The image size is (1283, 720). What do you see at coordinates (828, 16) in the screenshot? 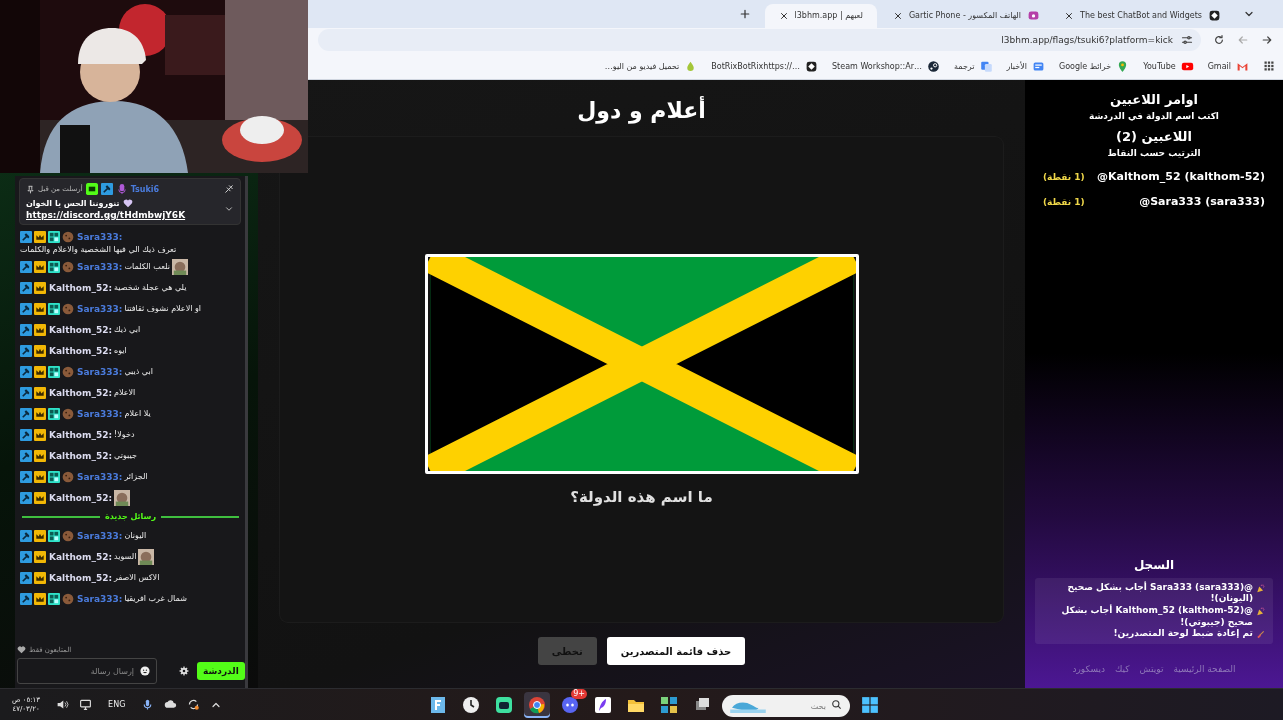
I see `tab-title: لعبهم | l3bhm.app` at bounding box center [828, 16].